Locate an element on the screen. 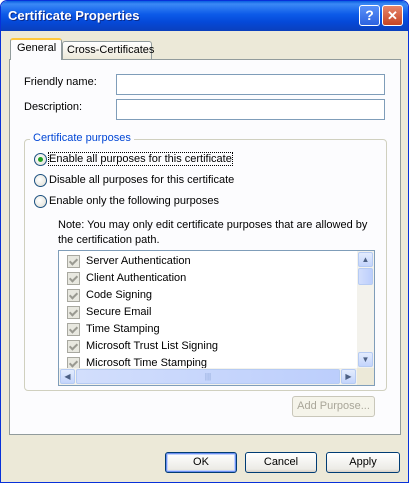  horizontal-scrollbar: ◀ ||| ▶ is located at coordinates (208, 376).